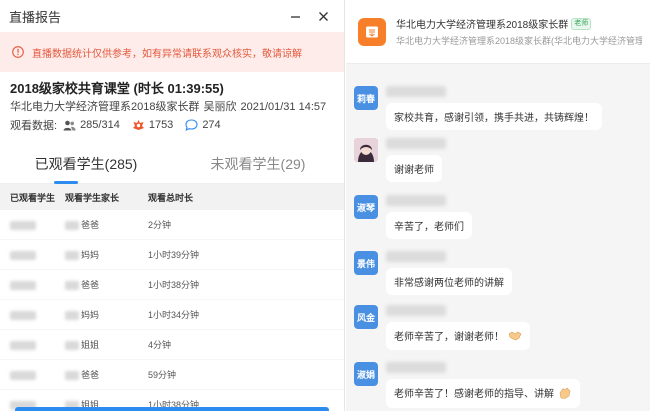 This screenshot has width=650, height=411. I want to click on message-bubble: 谢谢老师, so click(414, 168).